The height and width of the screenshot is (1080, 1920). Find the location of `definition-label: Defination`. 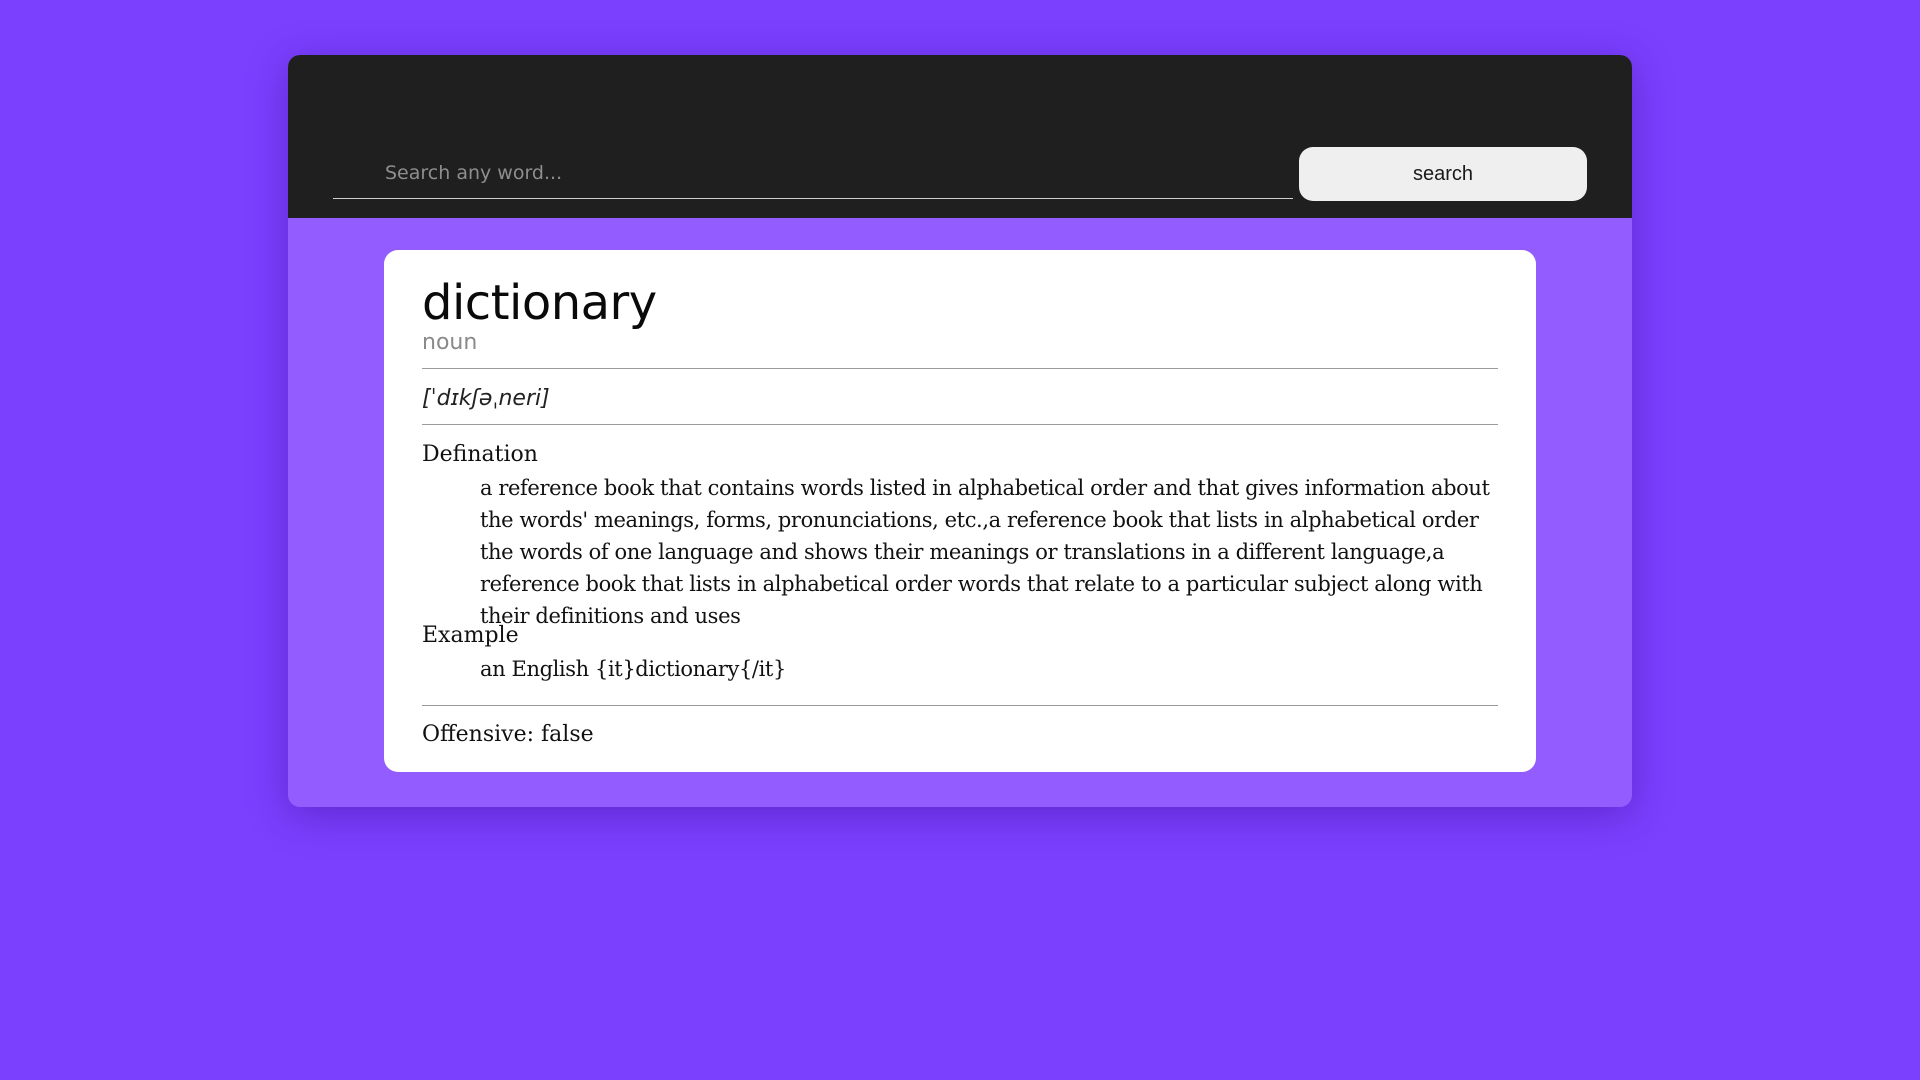

definition-label: Defination is located at coordinates (480, 454).